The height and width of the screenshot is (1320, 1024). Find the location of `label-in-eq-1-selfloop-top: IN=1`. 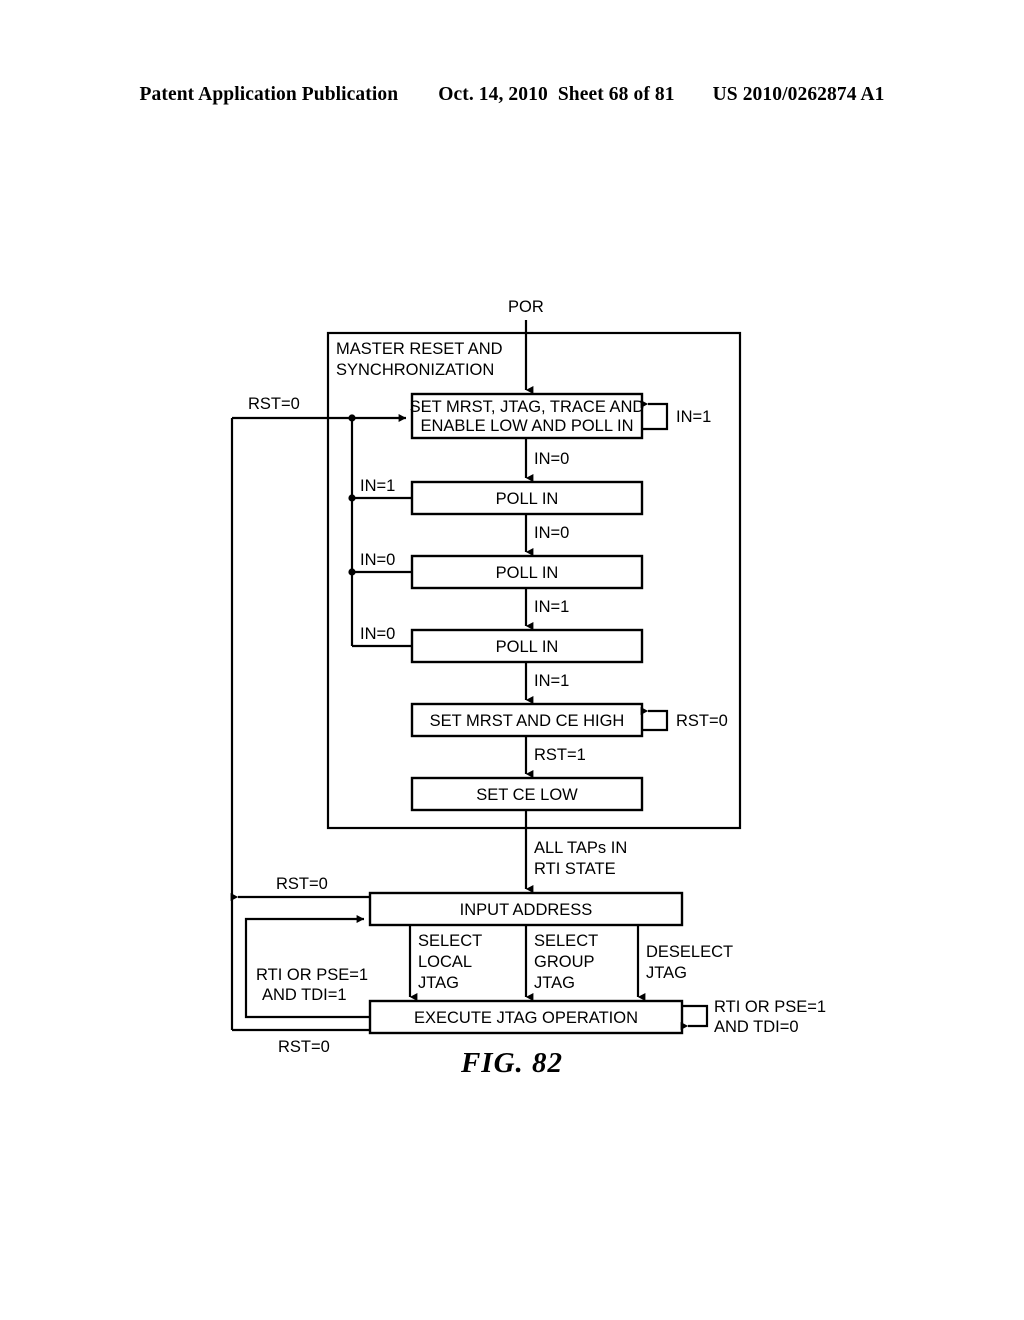

label-in-eq-1-selfloop-top: IN=1 is located at coordinates (693, 417).